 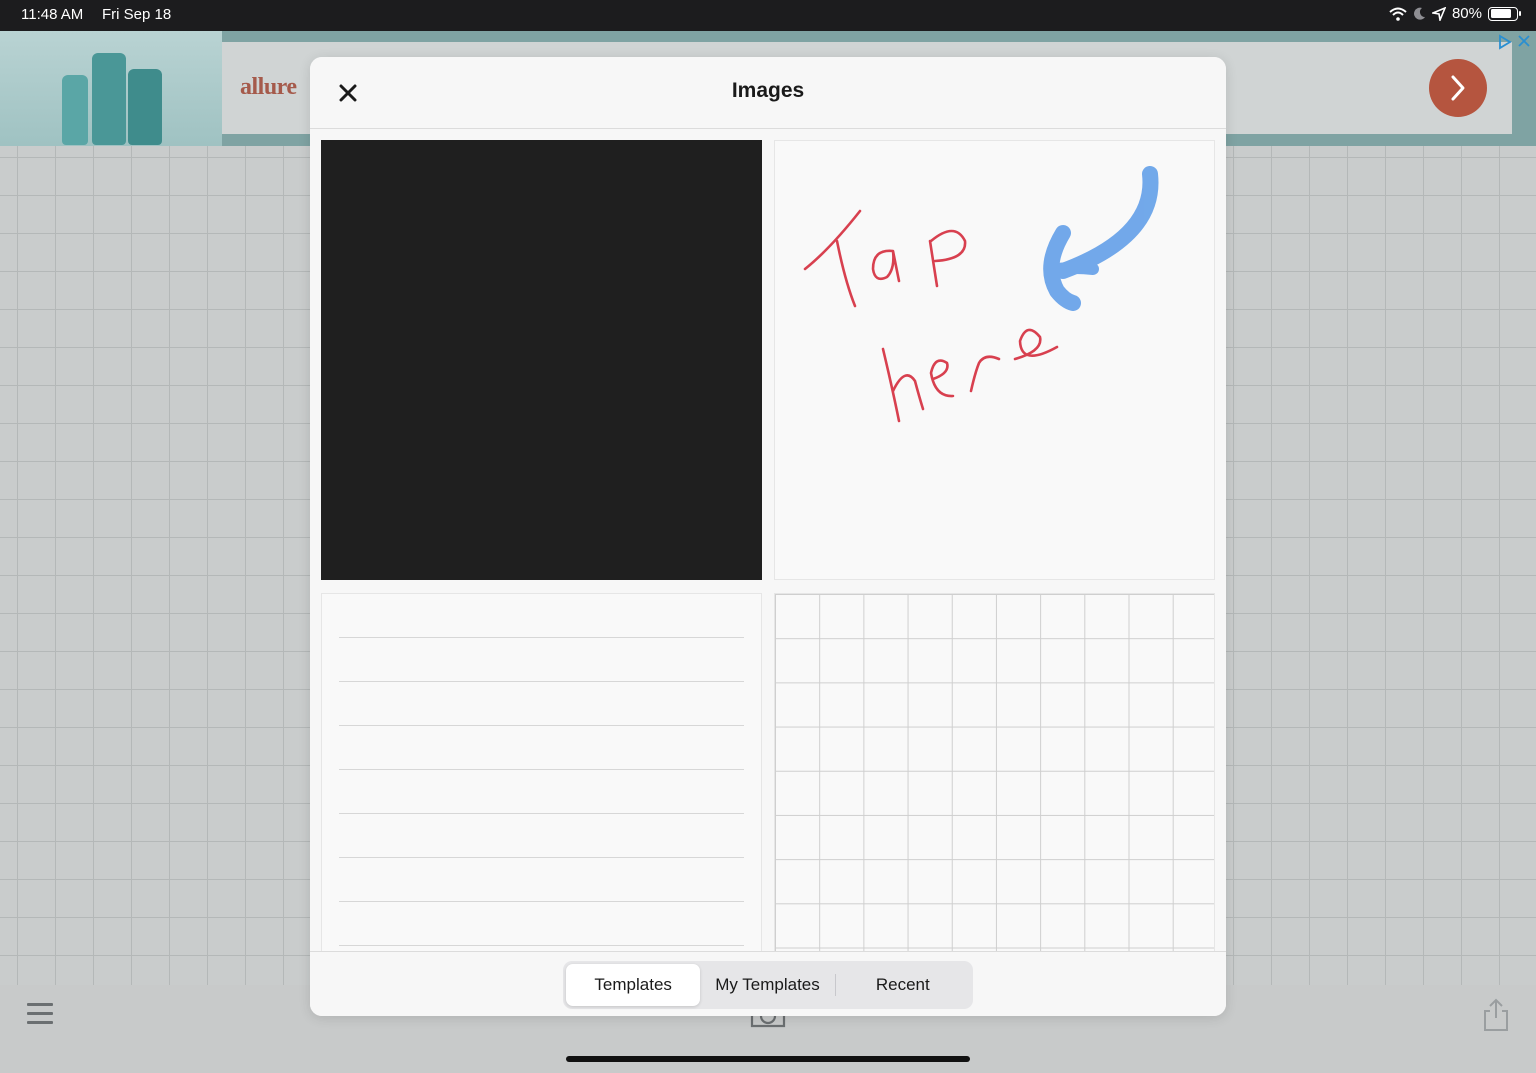 What do you see at coordinates (52, 14) in the screenshot?
I see `status-time: 11:48 AM` at bounding box center [52, 14].